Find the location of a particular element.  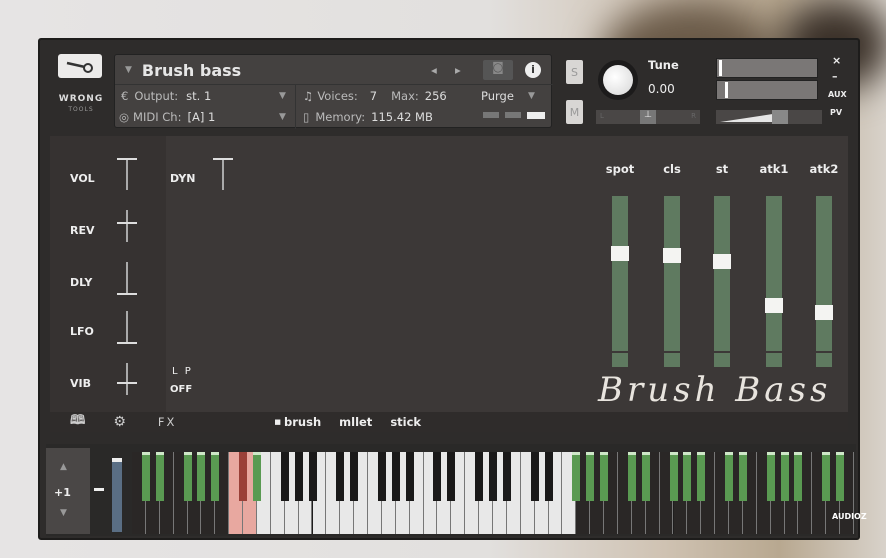

octave-up-icon: ▲ is located at coordinates (63, 467).